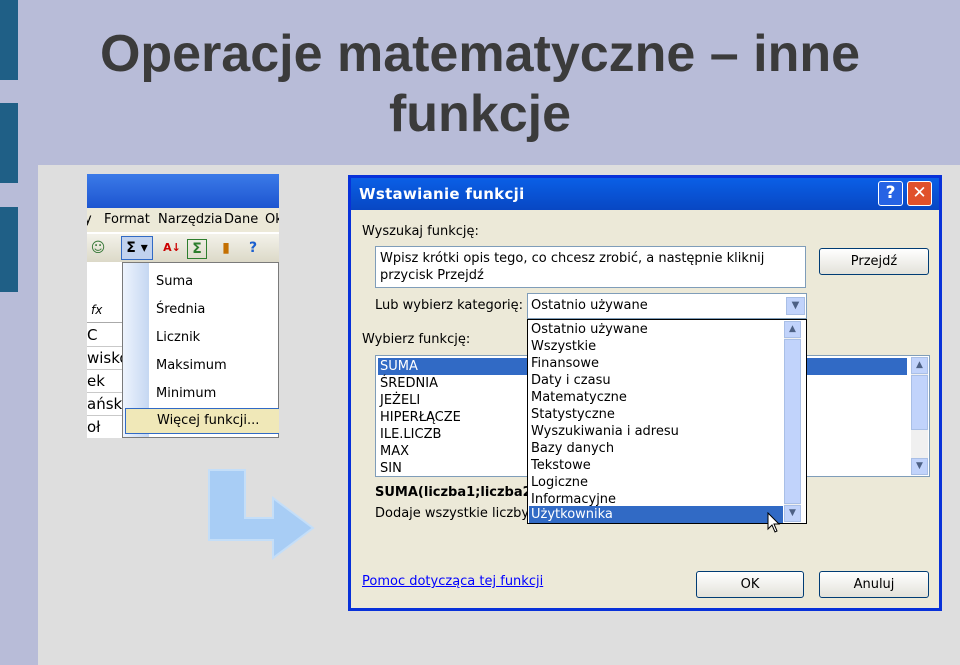 This screenshot has height=665, width=960. What do you see at coordinates (127, 219) in the screenshot?
I see `menu-item-format: Format` at bounding box center [127, 219].